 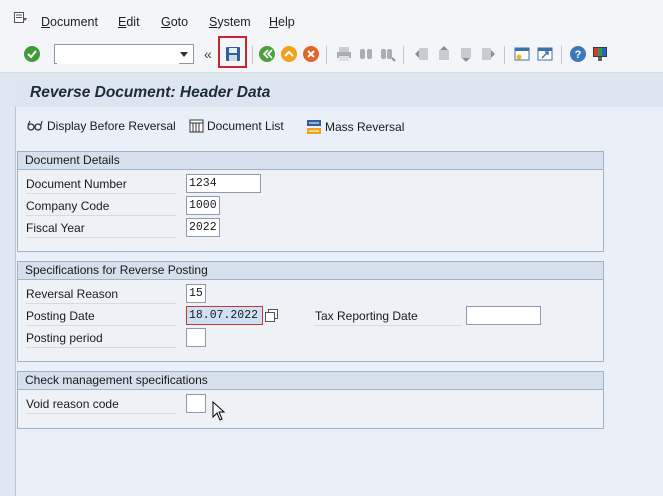 What do you see at coordinates (76, 184) in the screenshot?
I see `document-number-label: Document Number` at bounding box center [76, 184].